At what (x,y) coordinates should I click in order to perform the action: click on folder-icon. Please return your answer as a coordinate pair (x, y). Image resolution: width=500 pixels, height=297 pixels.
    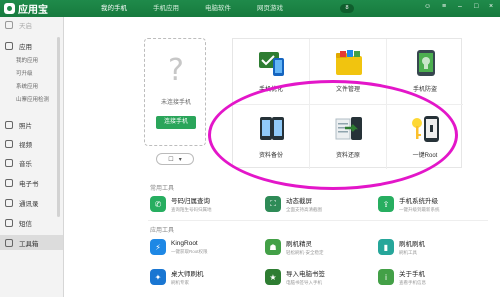
    Looking at the image, I should click on (349, 62).